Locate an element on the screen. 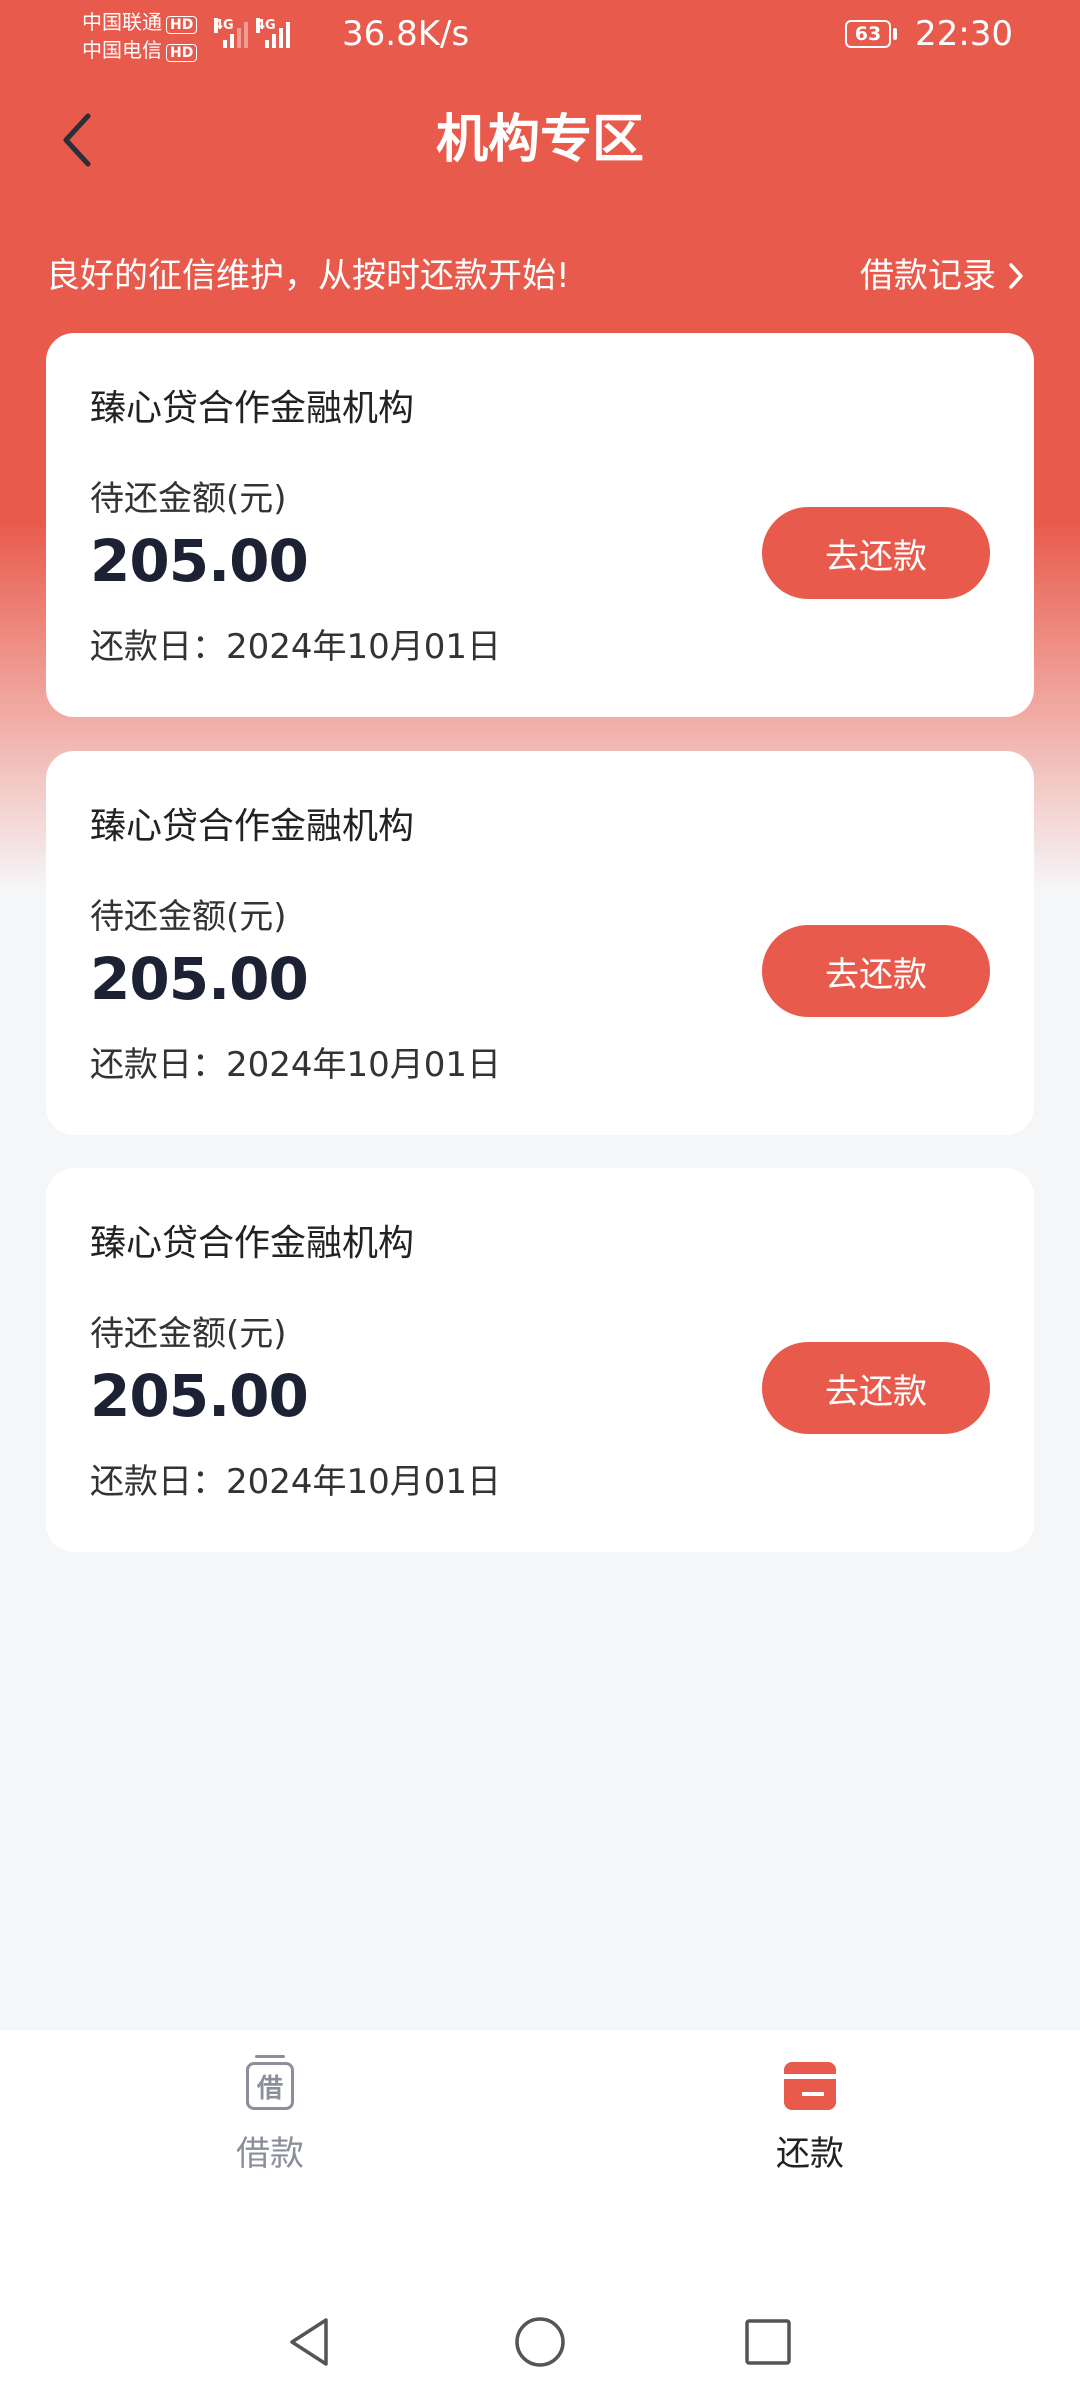 The height and width of the screenshot is (2400, 1080). nav-home-icon is located at coordinates (540, 2342).